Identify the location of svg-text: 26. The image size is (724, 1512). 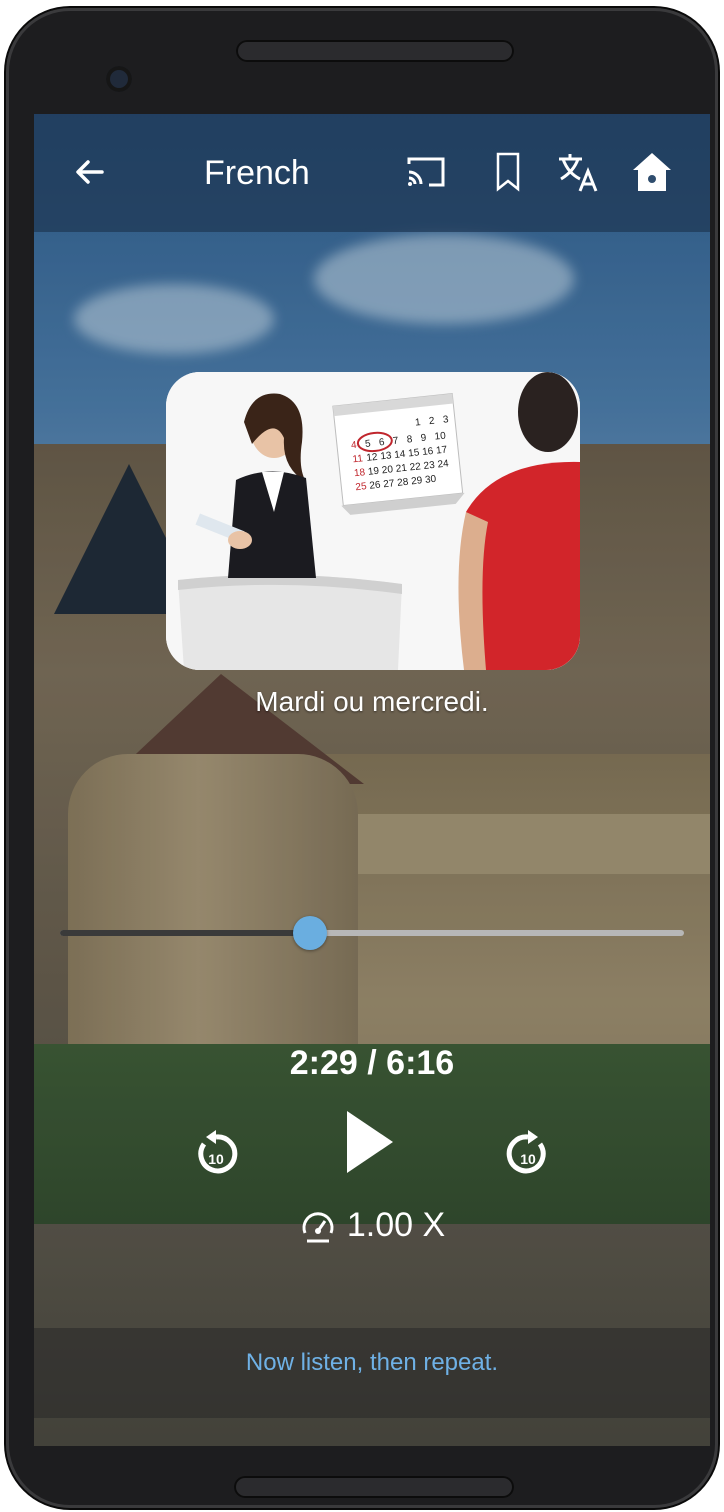
(375, 486).